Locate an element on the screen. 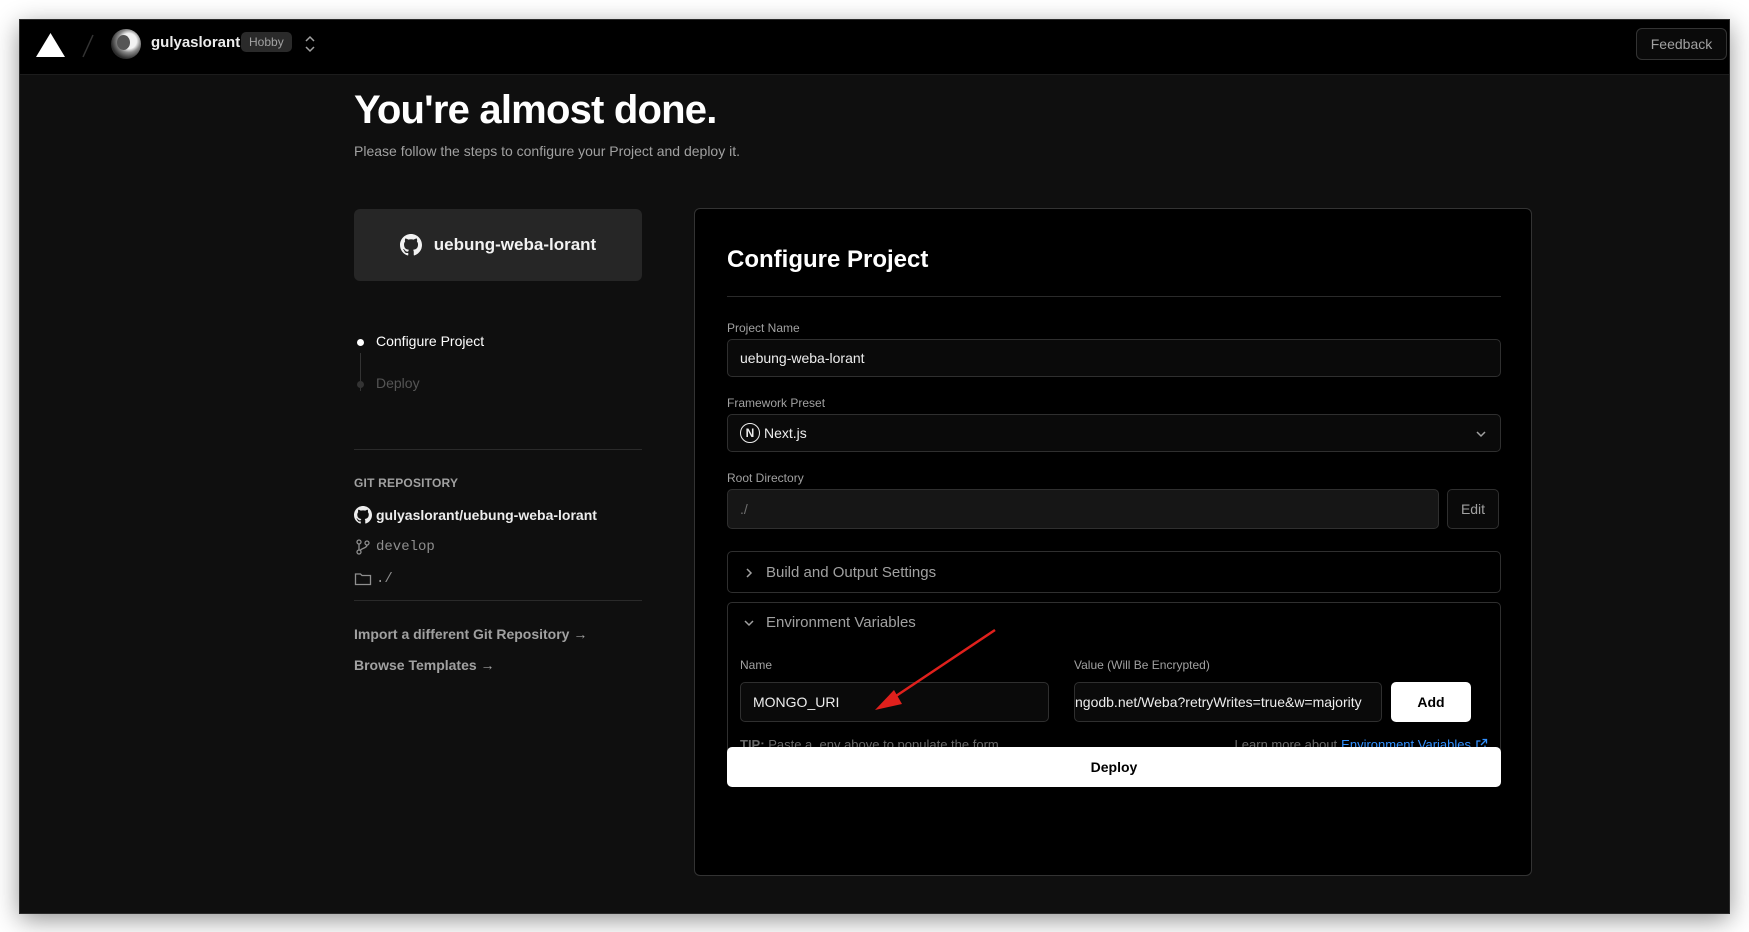 Image resolution: width=1749 pixels, height=932 pixels. git-branch-icon is located at coordinates (363, 547).